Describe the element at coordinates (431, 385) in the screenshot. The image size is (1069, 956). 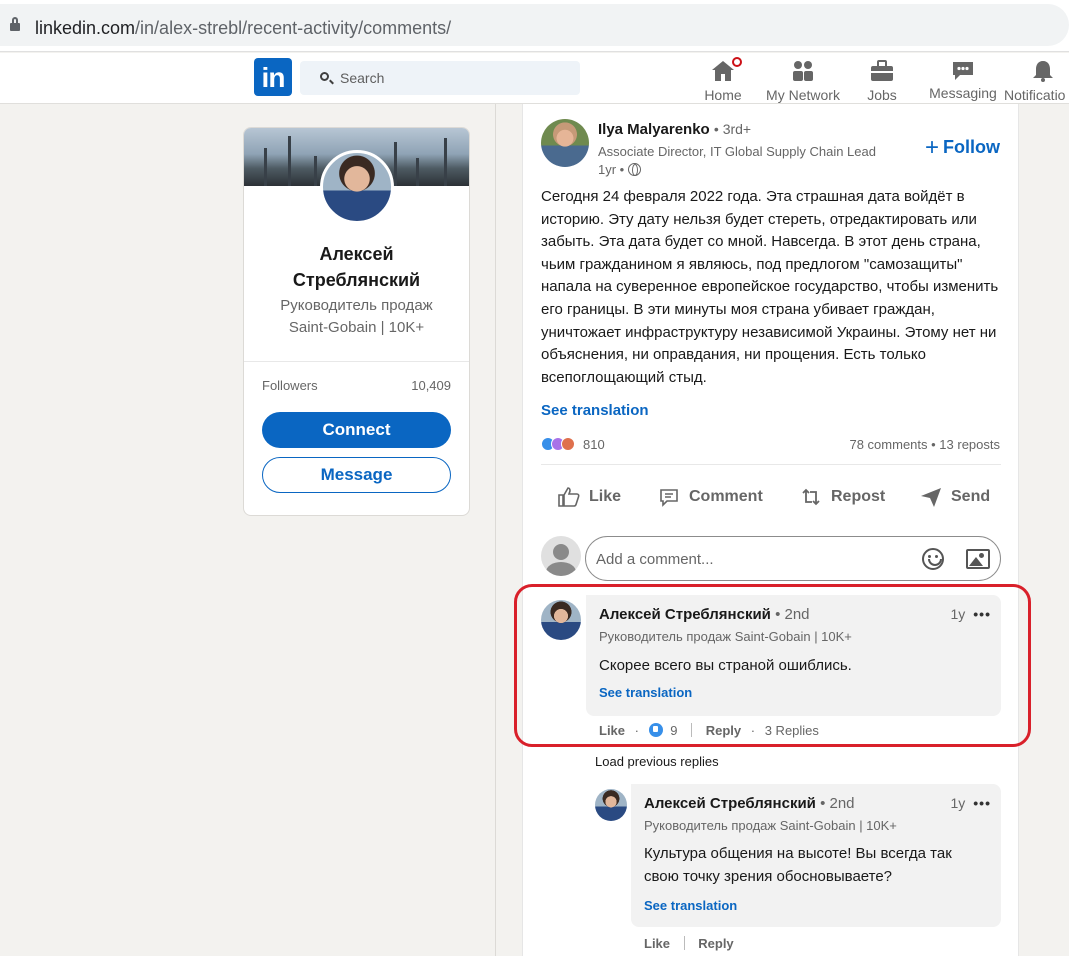
I see `followers-count: 10,409` at that location.